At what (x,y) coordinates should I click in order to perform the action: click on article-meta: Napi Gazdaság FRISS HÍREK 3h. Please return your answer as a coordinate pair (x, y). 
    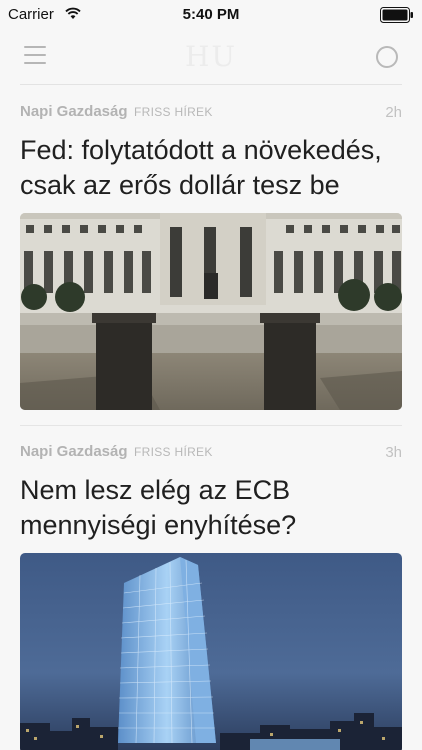
    Looking at the image, I should click on (211, 454).